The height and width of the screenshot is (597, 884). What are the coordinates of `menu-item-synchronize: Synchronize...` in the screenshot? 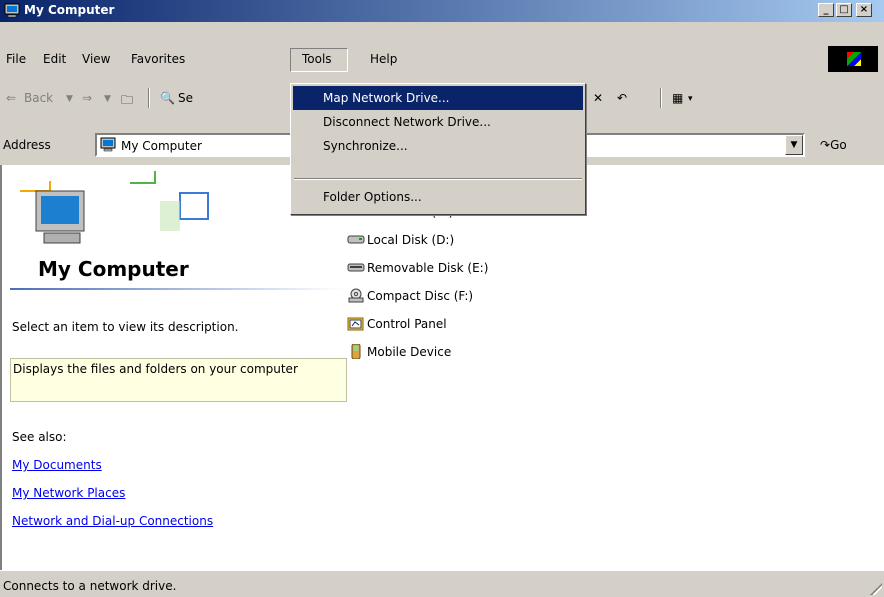 It's located at (438, 146).